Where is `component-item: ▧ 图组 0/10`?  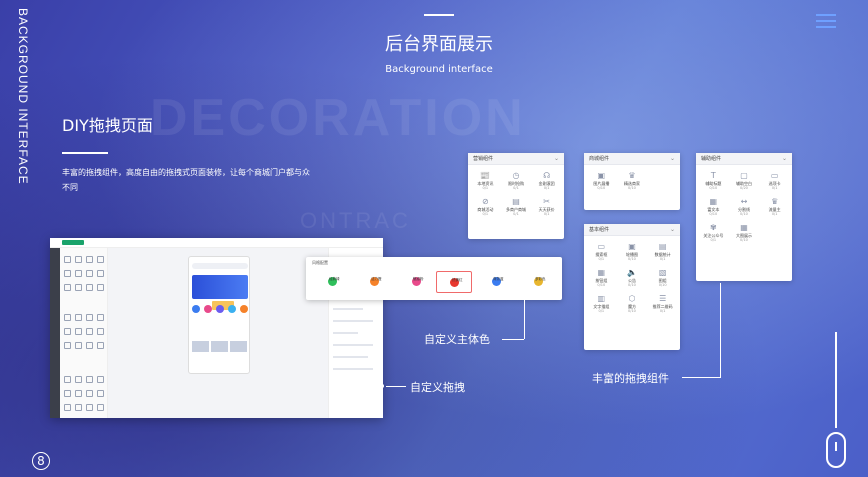
component-item: ▧ 图组 0/10 is located at coordinates (662, 279).